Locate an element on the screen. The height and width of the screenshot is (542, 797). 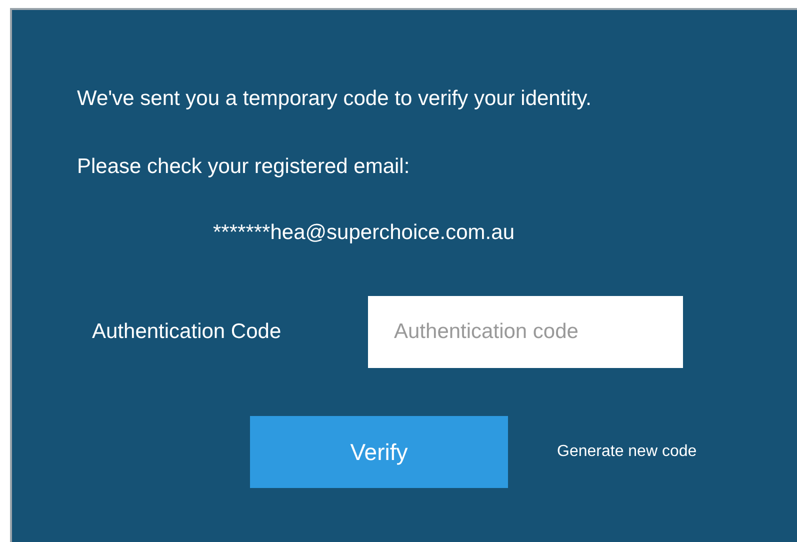
message-text: We've sent you a temporary code to verify your identity. is located at coordinates (334, 99).